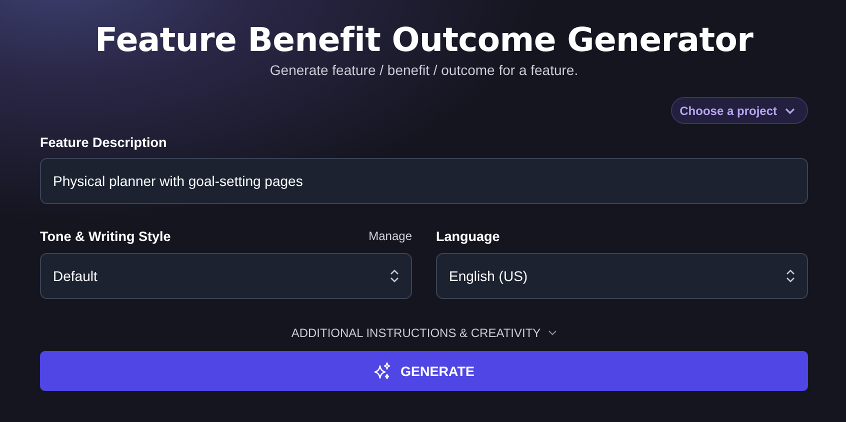 This screenshot has width=846, height=422. Describe the element at coordinates (424, 181) in the screenshot. I see `feature-description-field: Physical planner with goal-setting pages` at that location.